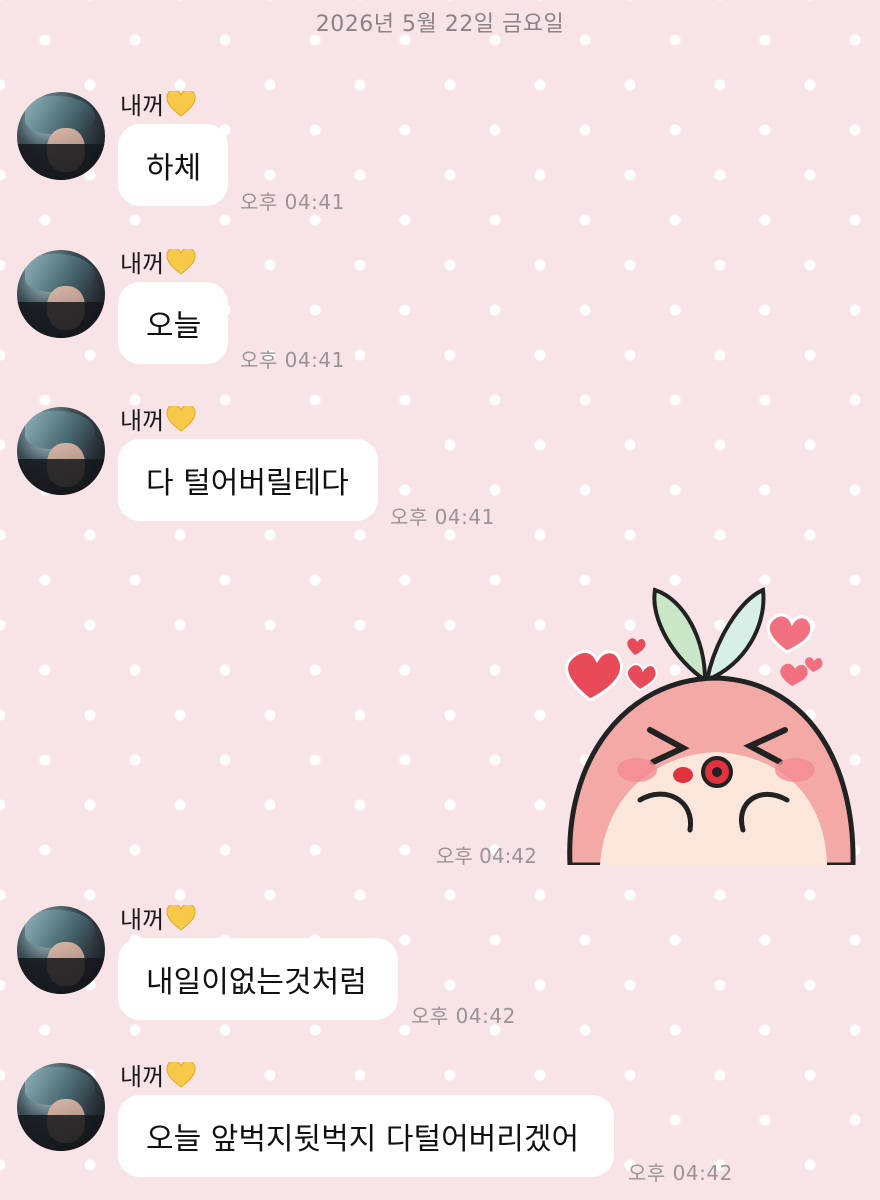 The height and width of the screenshot is (1200, 880). I want to click on peach-kiss-sticker, so click(717, 722).